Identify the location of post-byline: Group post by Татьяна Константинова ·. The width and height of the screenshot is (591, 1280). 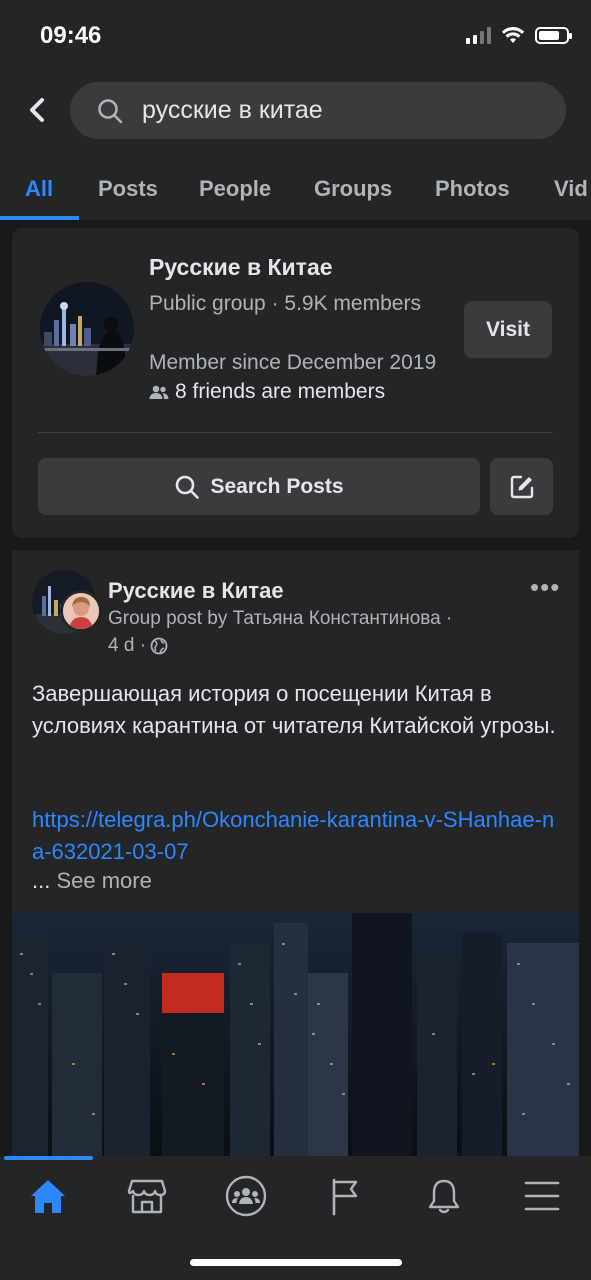
(280, 618).